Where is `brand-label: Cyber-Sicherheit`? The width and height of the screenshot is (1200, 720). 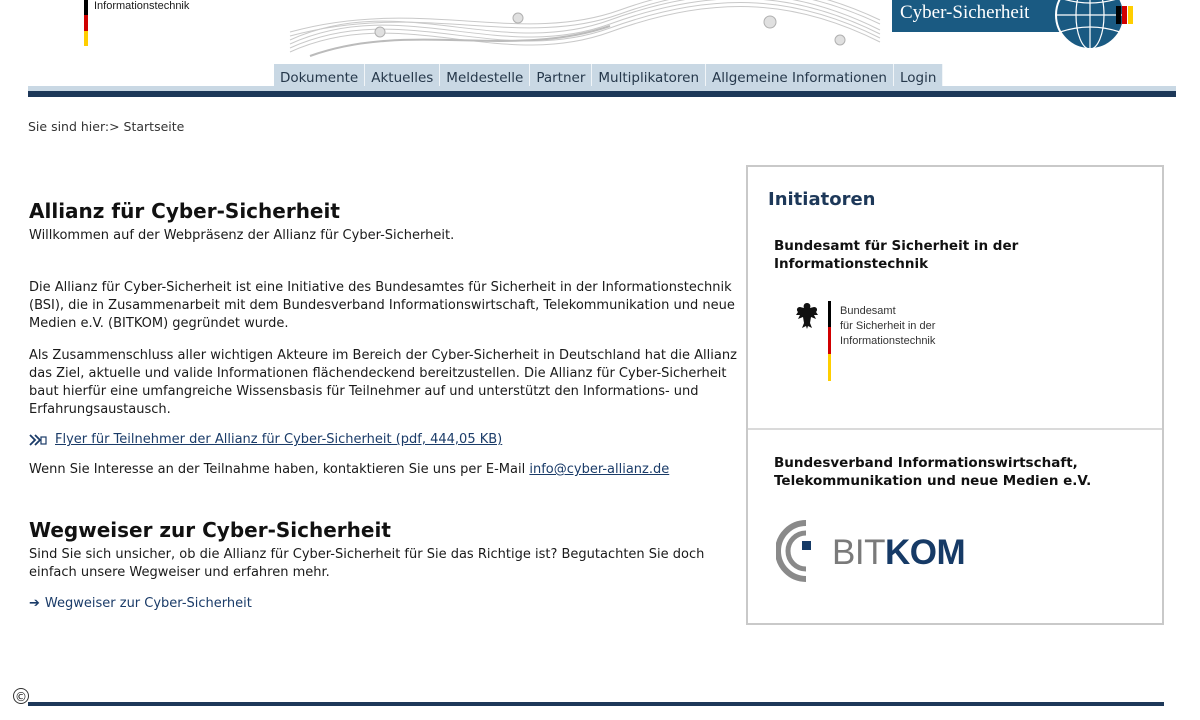
brand-label: Cyber-Sicherheit is located at coordinates (965, 12).